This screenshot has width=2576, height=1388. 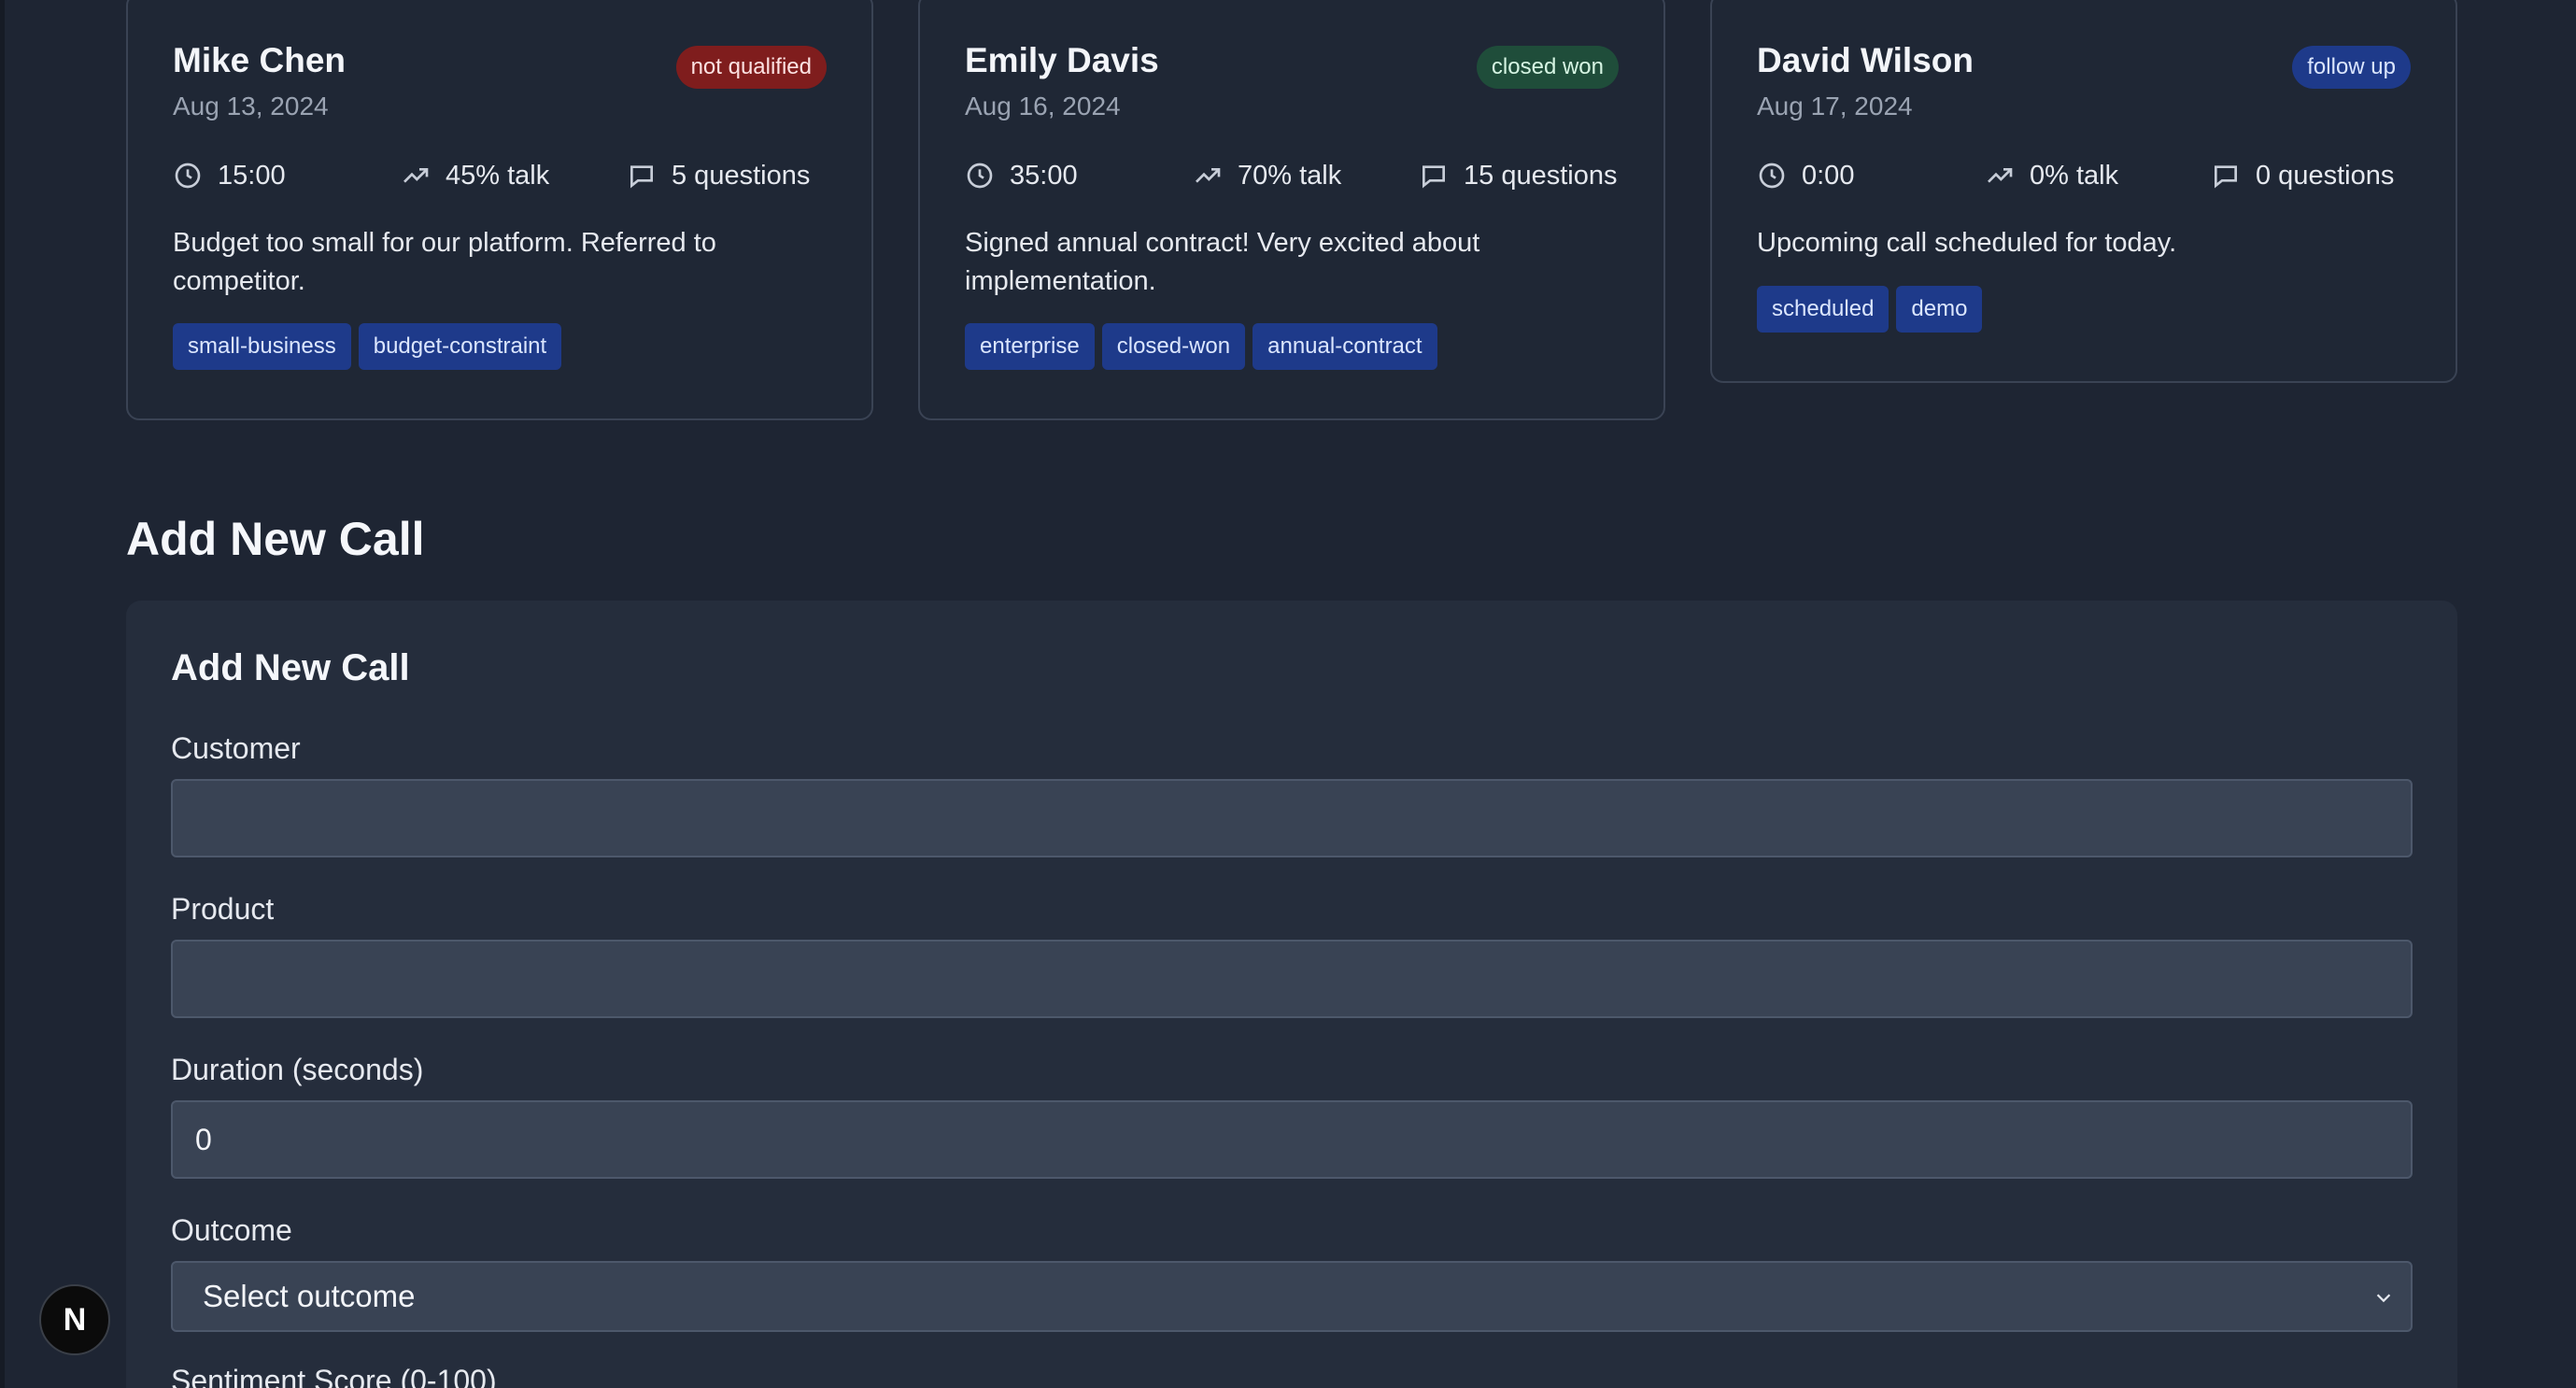 I want to click on duration-input, so click(x=1292, y=1139).